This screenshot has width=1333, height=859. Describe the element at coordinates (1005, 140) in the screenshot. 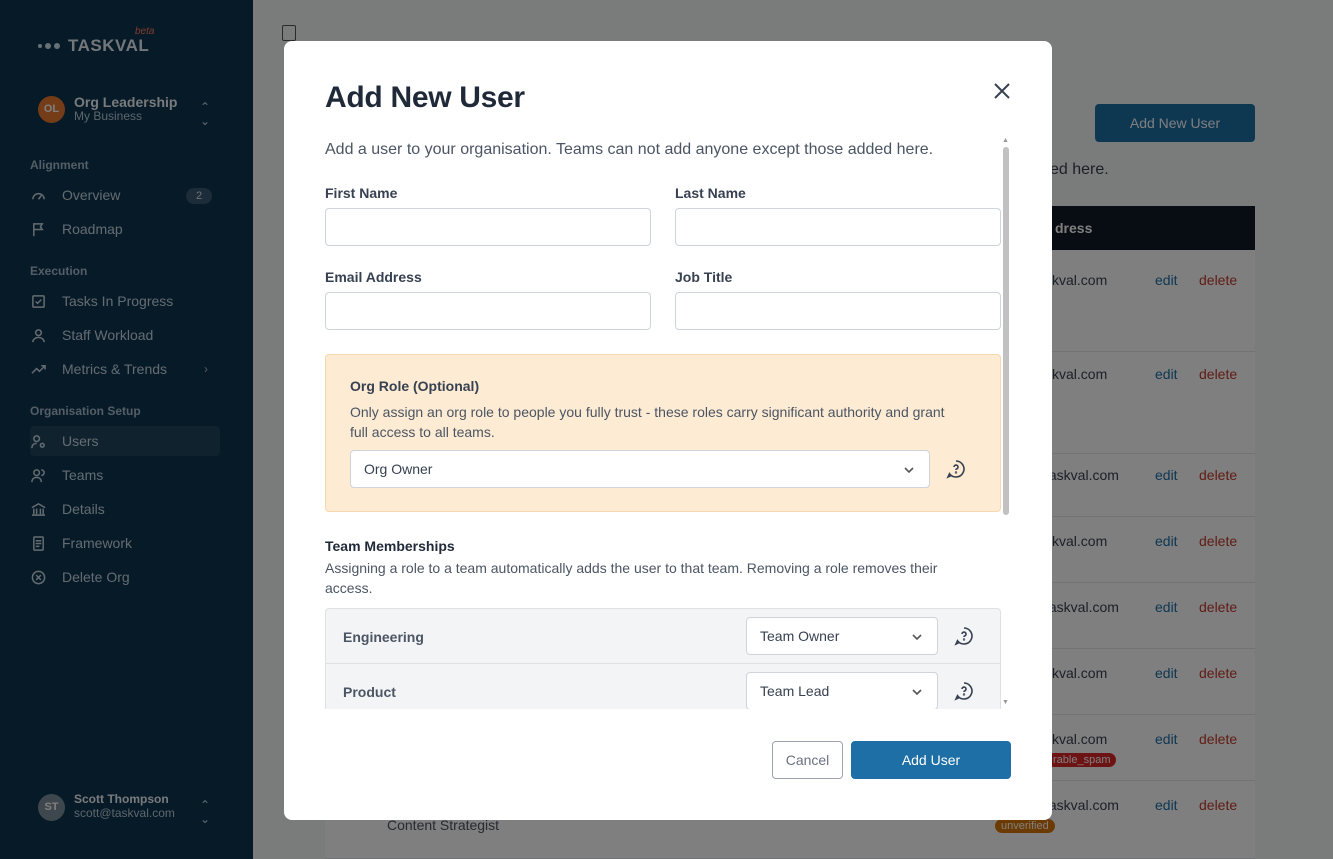

I see `scroll-up-icon: ▲` at that location.